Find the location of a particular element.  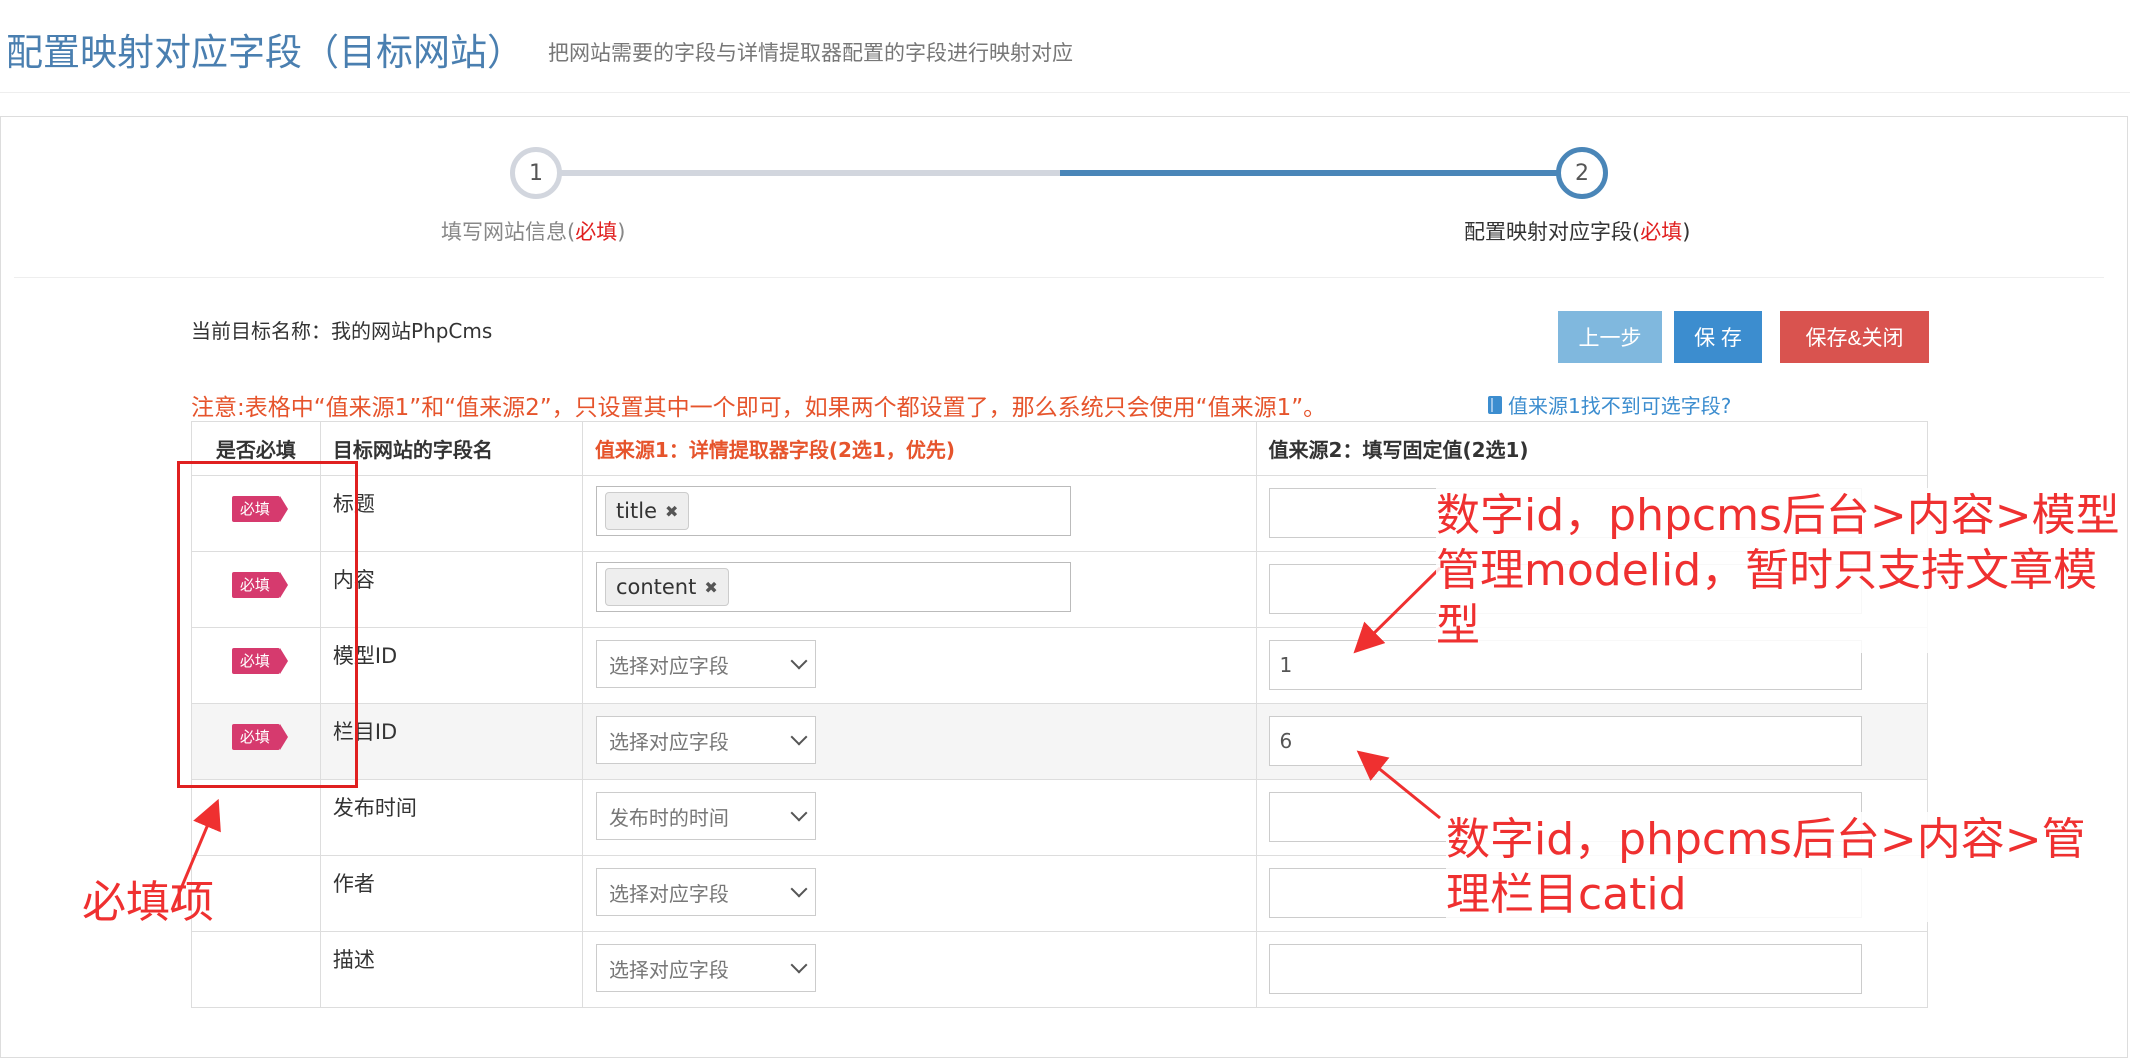

required-highlight-box is located at coordinates (267, 624).